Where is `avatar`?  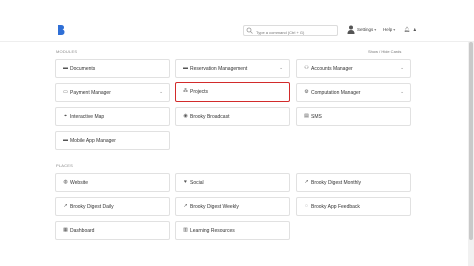
avatar is located at coordinates (351, 29).